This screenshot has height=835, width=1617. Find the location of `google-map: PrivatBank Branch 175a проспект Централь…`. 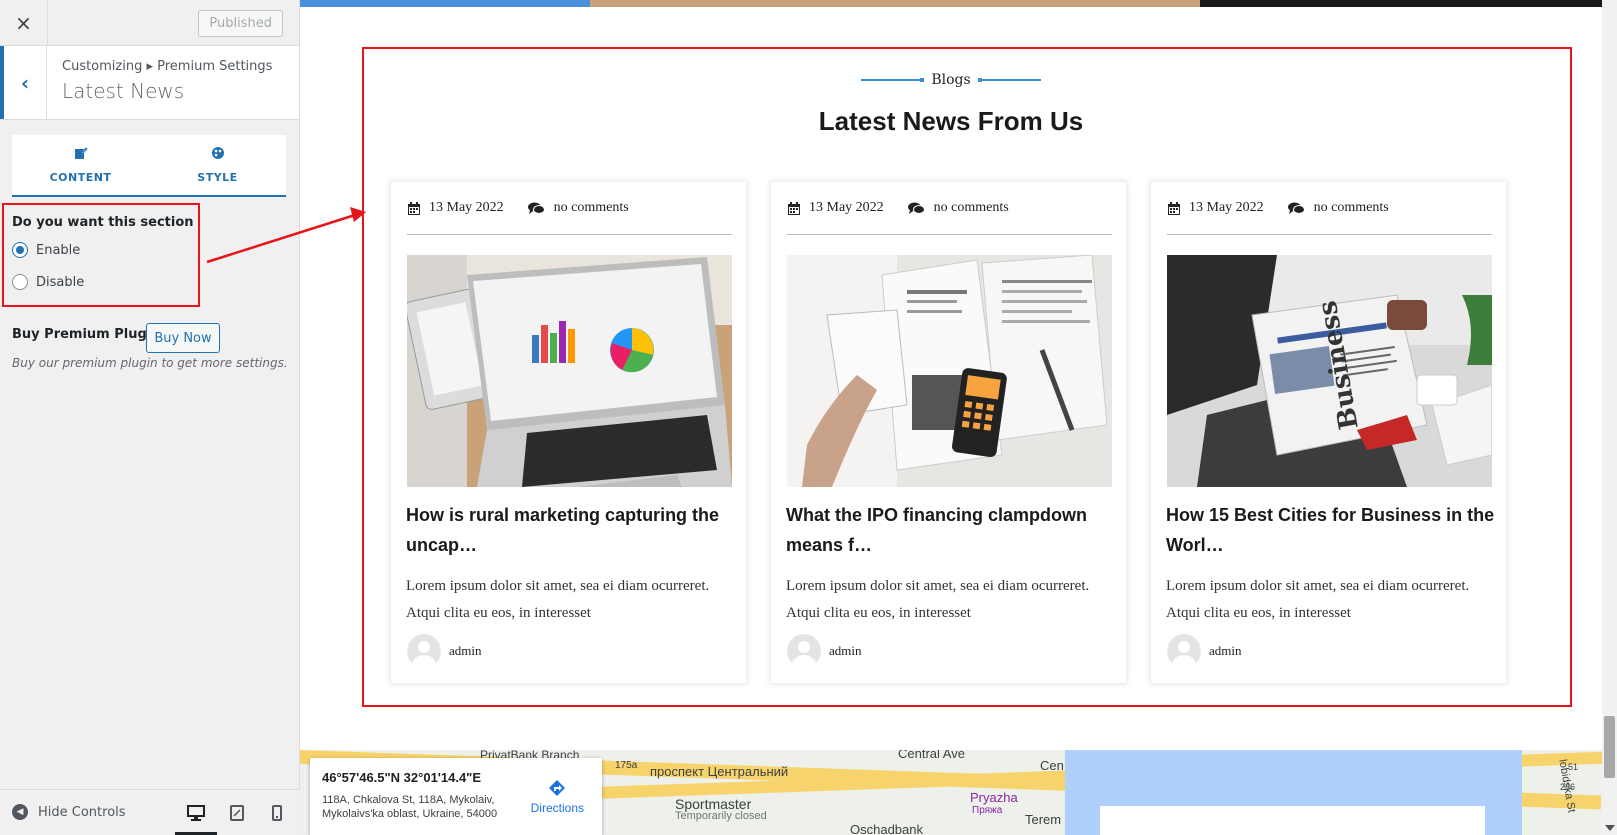

google-map: PrivatBank Branch 175a проспект Централь… is located at coordinates (951, 792).